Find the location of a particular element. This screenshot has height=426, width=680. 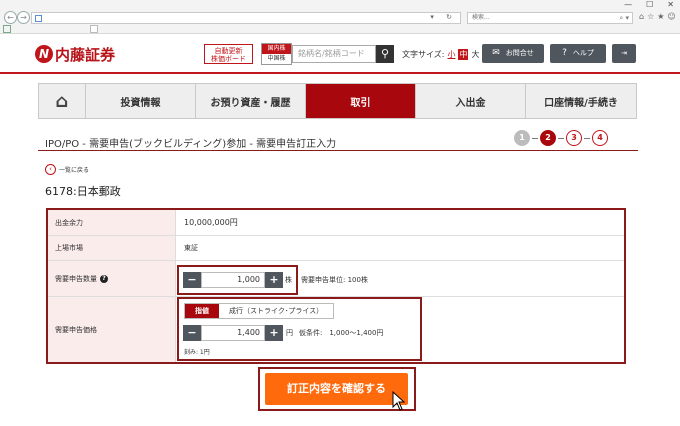

page-title: IPO/PO - 需要申告(ブックビルディング)参加 - 需要申告訂正入力 is located at coordinates (191, 144).